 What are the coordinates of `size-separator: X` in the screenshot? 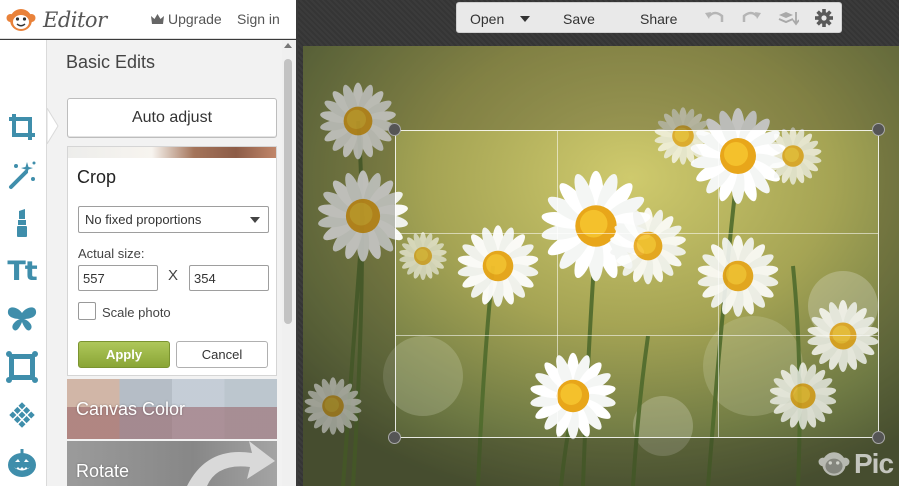 It's located at (173, 275).